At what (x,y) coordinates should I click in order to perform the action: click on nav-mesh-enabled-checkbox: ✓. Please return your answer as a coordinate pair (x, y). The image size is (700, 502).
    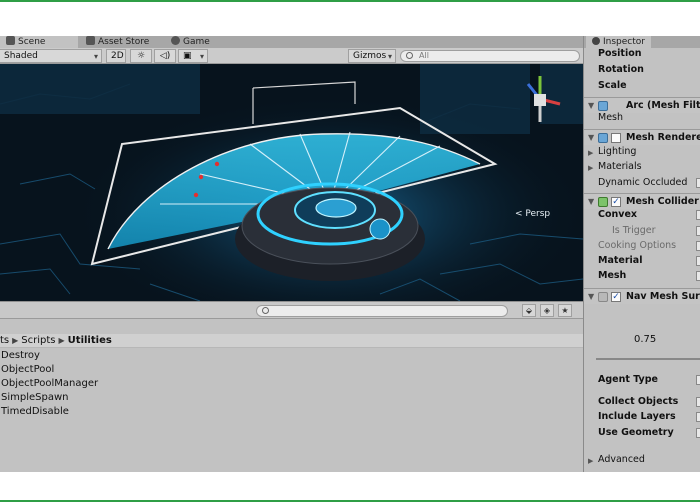
    Looking at the image, I should click on (616, 297).